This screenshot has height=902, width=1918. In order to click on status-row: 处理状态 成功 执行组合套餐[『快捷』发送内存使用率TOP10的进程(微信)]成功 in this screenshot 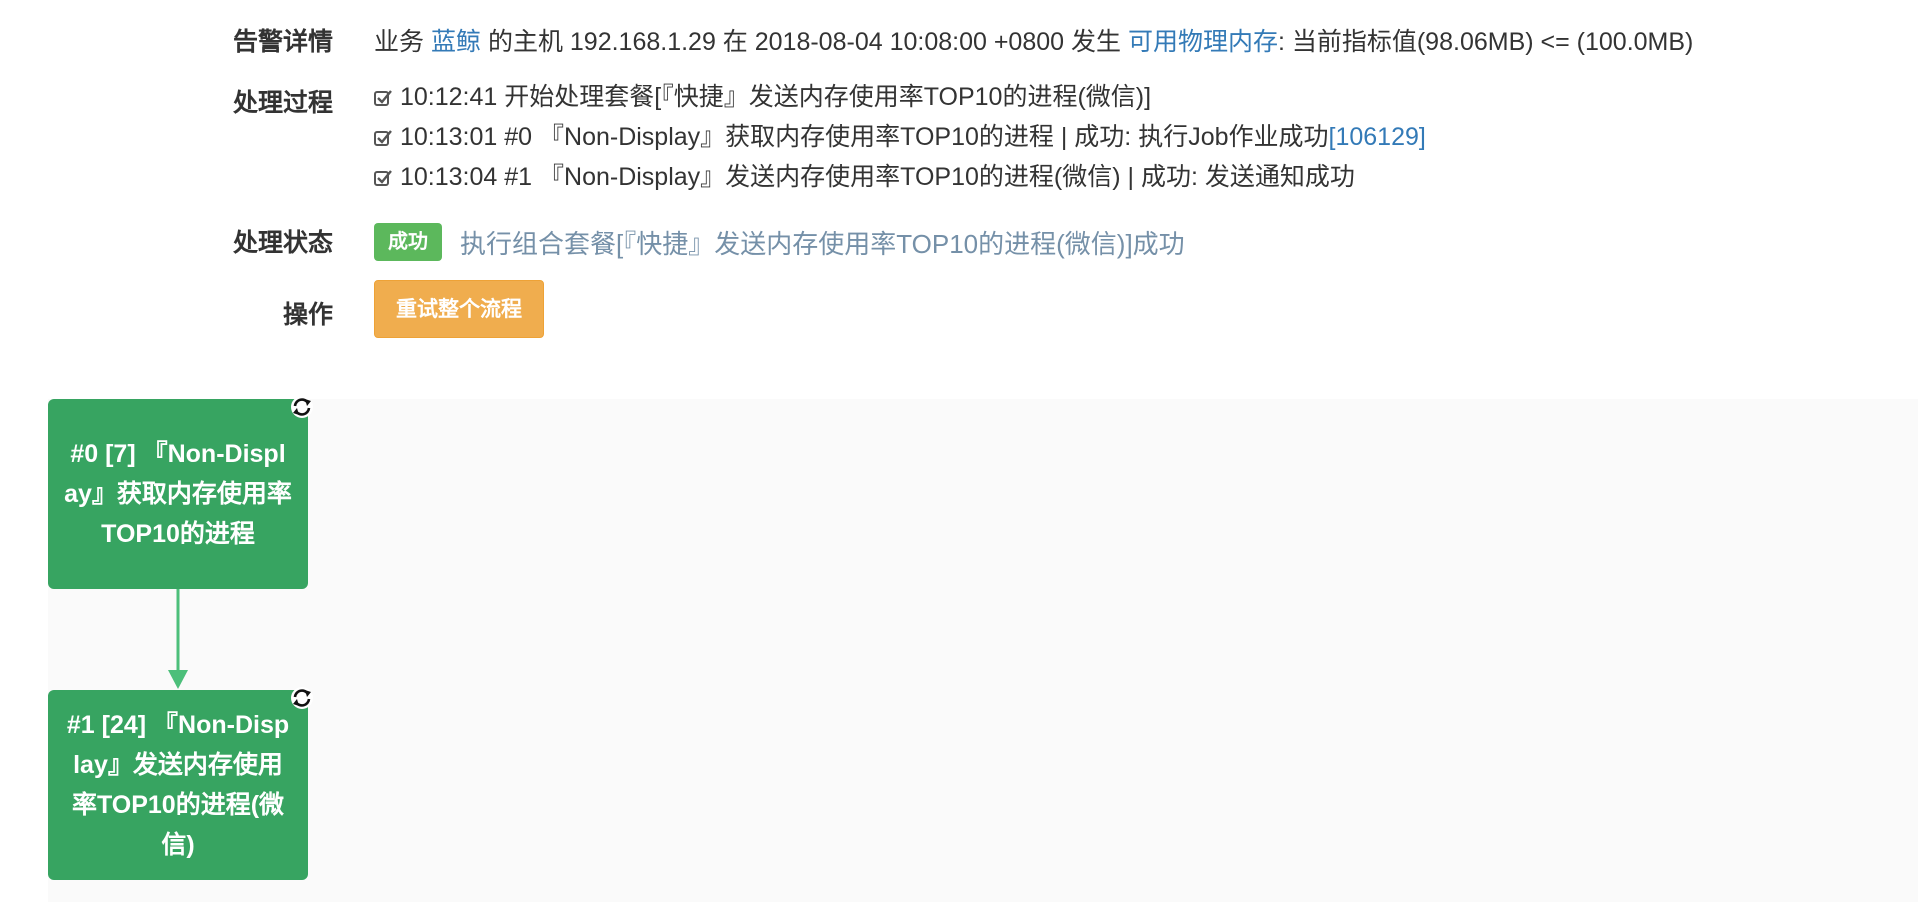, I will do `click(959, 243)`.